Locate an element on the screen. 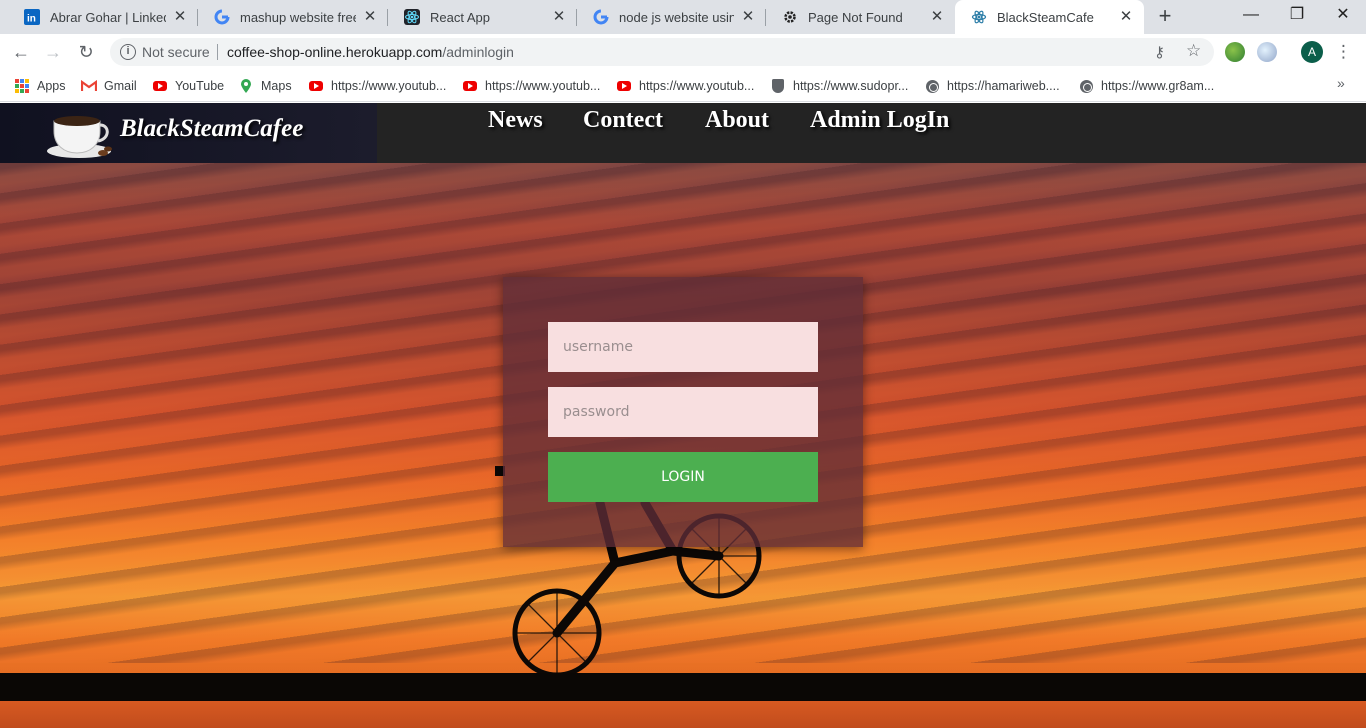 The image size is (1366, 728). tab-node-website: node js website using h ✕ is located at coordinates (671, 17).